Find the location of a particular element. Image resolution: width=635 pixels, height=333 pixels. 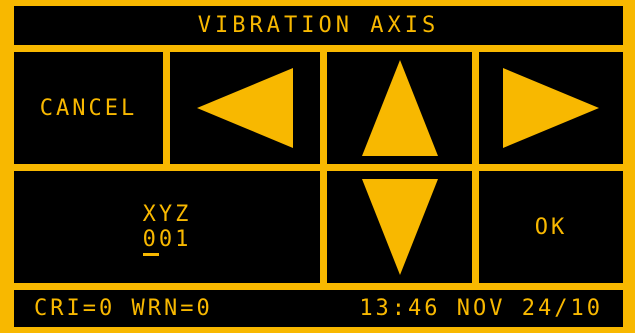

triangle-right-icon is located at coordinates (551, 108).